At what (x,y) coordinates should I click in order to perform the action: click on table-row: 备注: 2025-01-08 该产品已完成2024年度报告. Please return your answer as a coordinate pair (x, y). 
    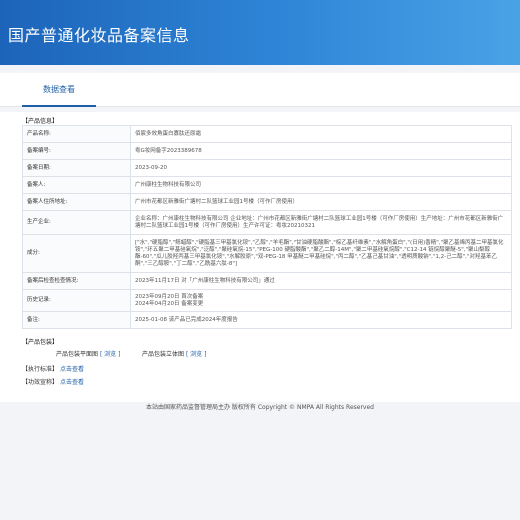
    Looking at the image, I should click on (267, 320).